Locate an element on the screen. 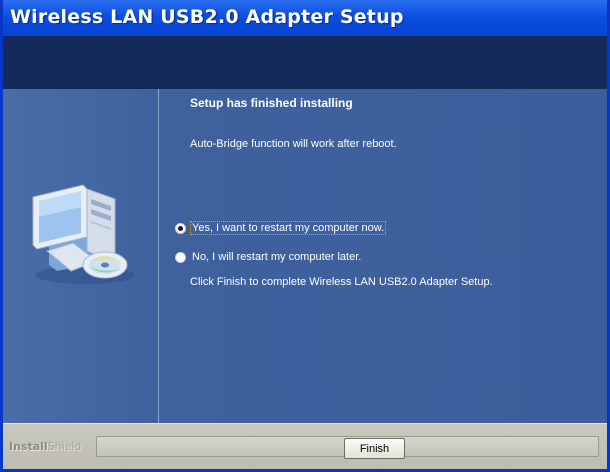 This screenshot has height=472, width=610. radio-selected-icon is located at coordinates (180, 228).